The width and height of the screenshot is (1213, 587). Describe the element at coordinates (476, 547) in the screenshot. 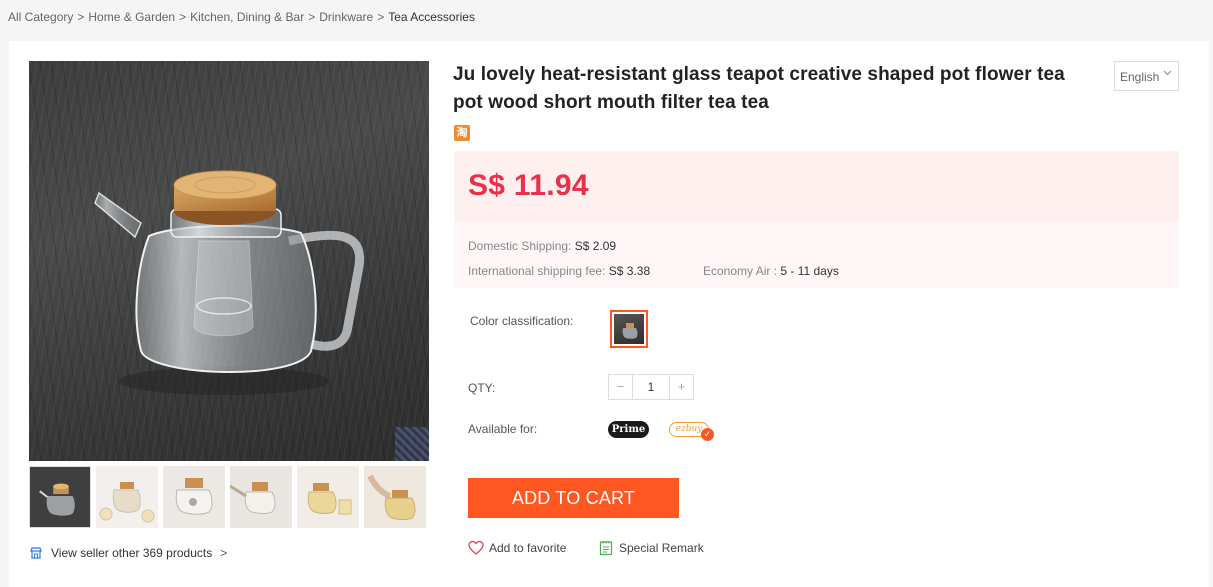

I see `heart-icon` at that location.